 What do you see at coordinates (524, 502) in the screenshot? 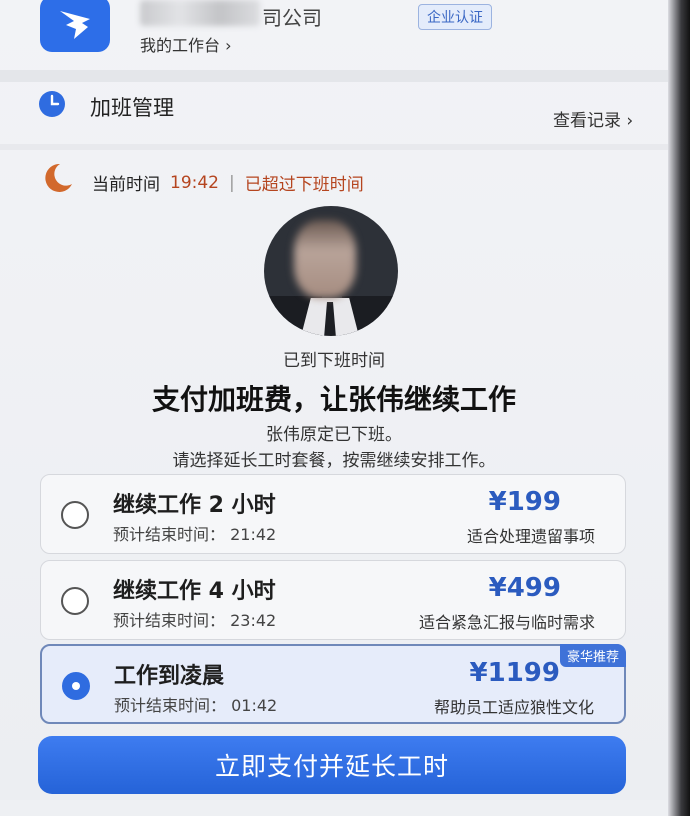
I see `option-price: ¥199` at bounding box center [524, 502].